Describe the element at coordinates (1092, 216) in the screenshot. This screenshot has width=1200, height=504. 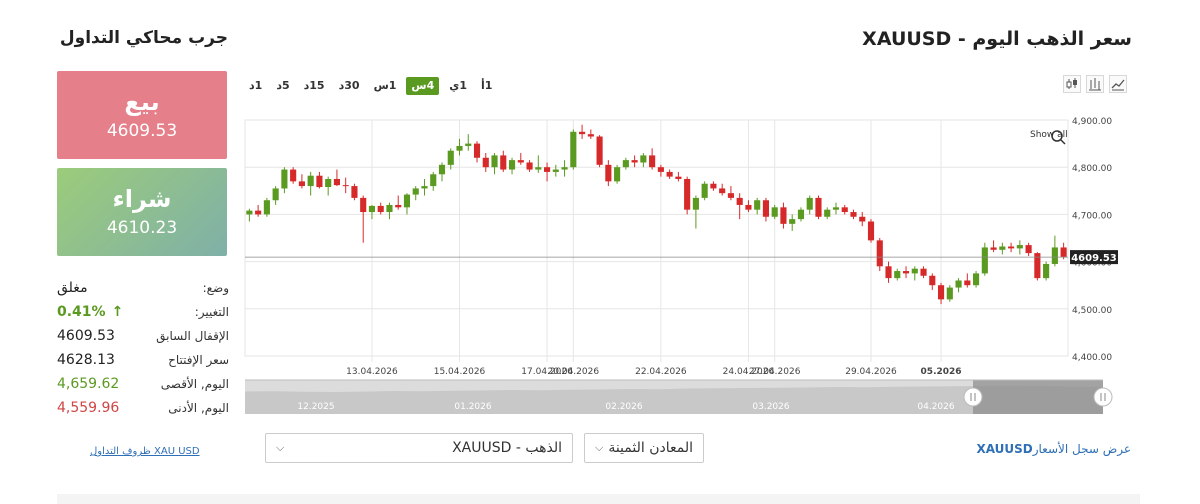
I see `y-tick-label: 4,700.00` at that location.